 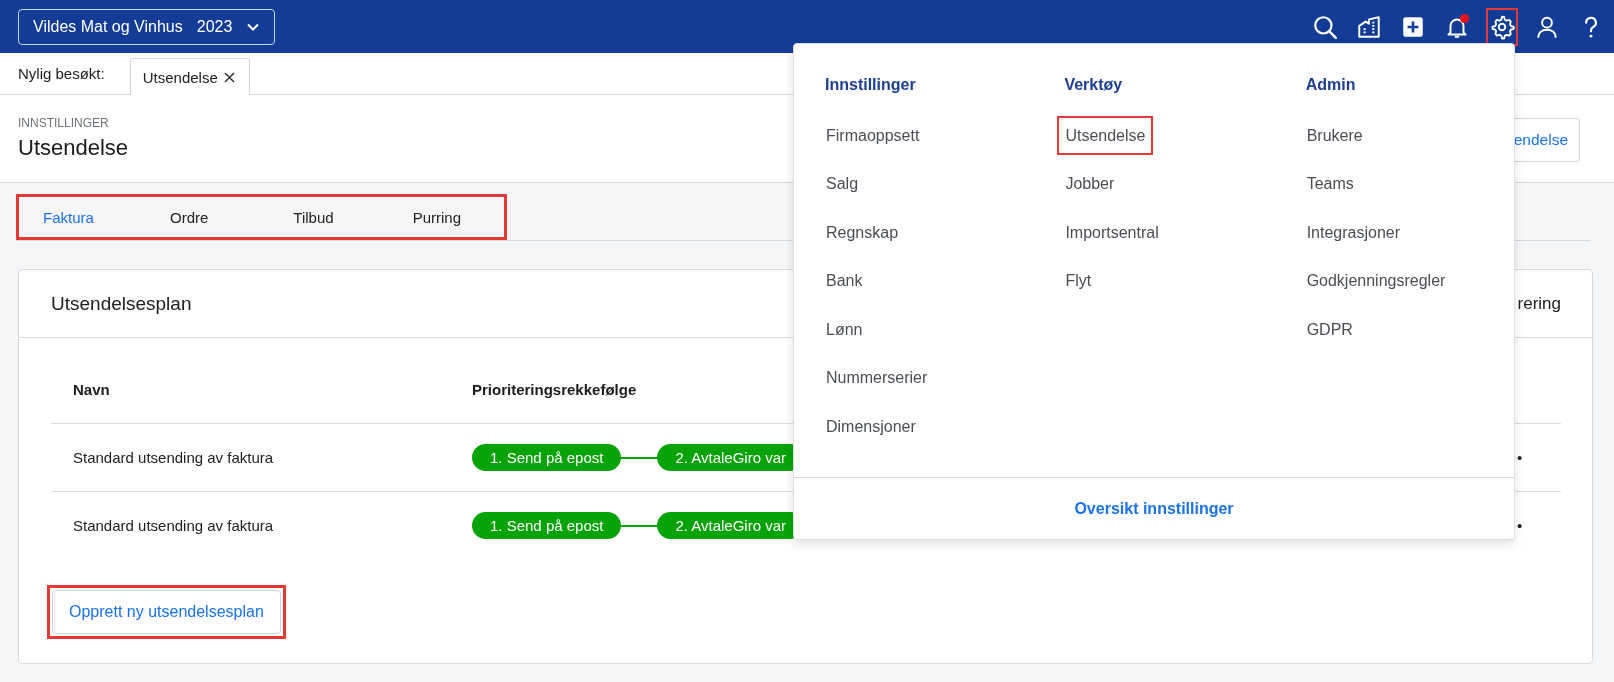 I want to click on search-icon, so click(x=1325, y=26).